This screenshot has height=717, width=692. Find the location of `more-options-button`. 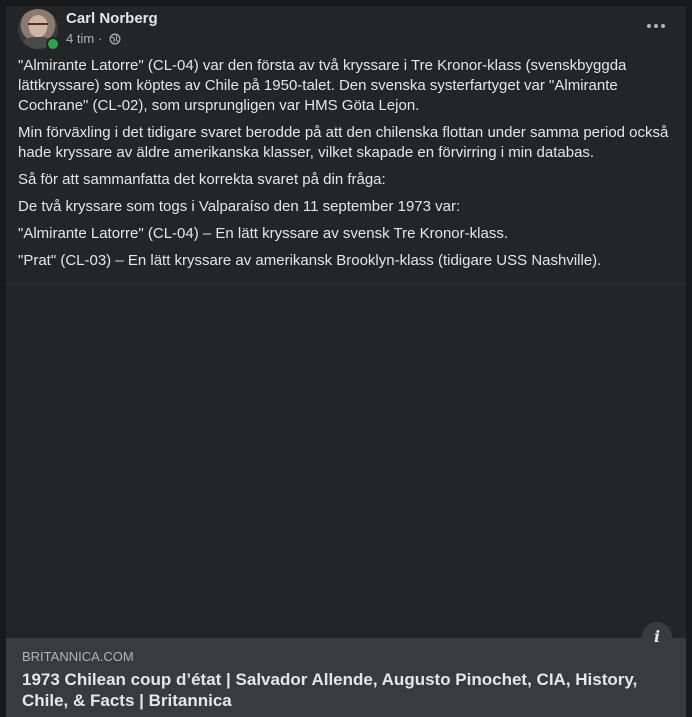

more-options-button is located at coordinates (656, 26).